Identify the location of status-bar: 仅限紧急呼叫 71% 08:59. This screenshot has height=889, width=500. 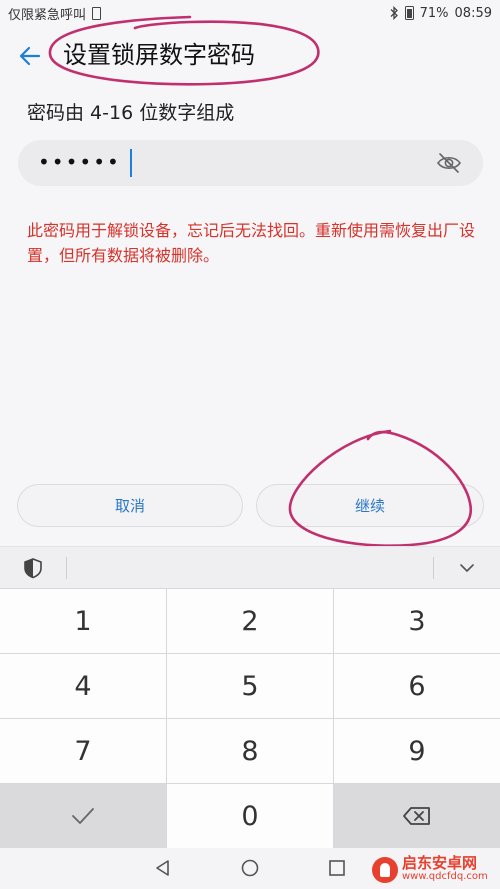
(250, 13).